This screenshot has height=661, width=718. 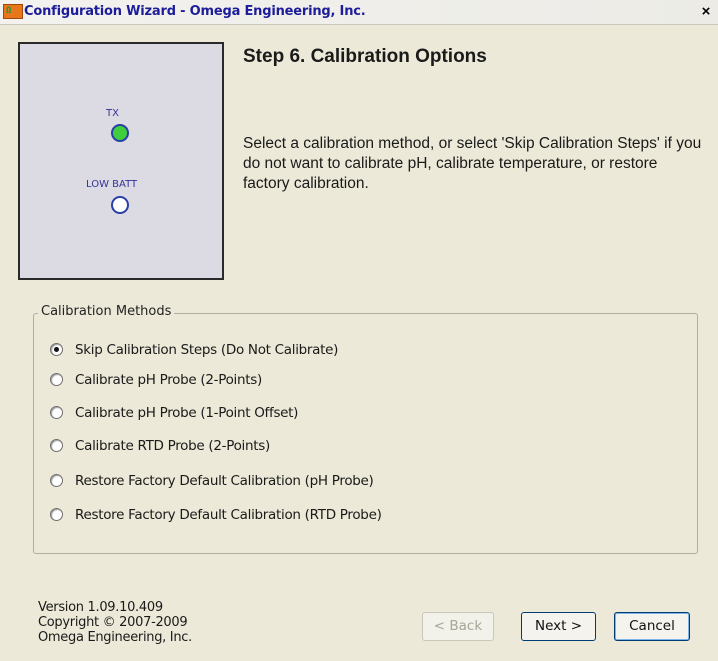 I want to click on version-text: Version 1.09.10.409, so click(x=100, y=607).